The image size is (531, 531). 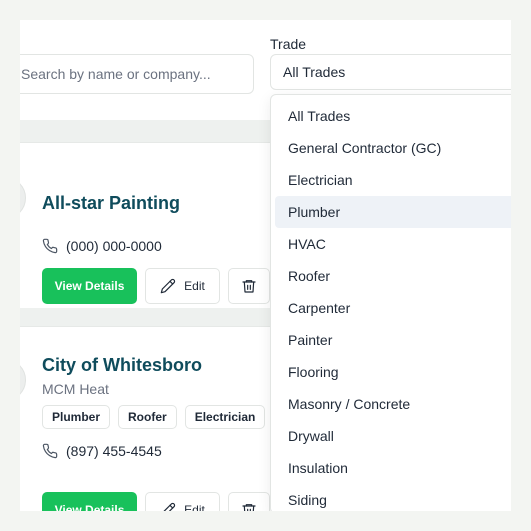 I want to click on trade-option: Roofer, so click(x=393, y=276).